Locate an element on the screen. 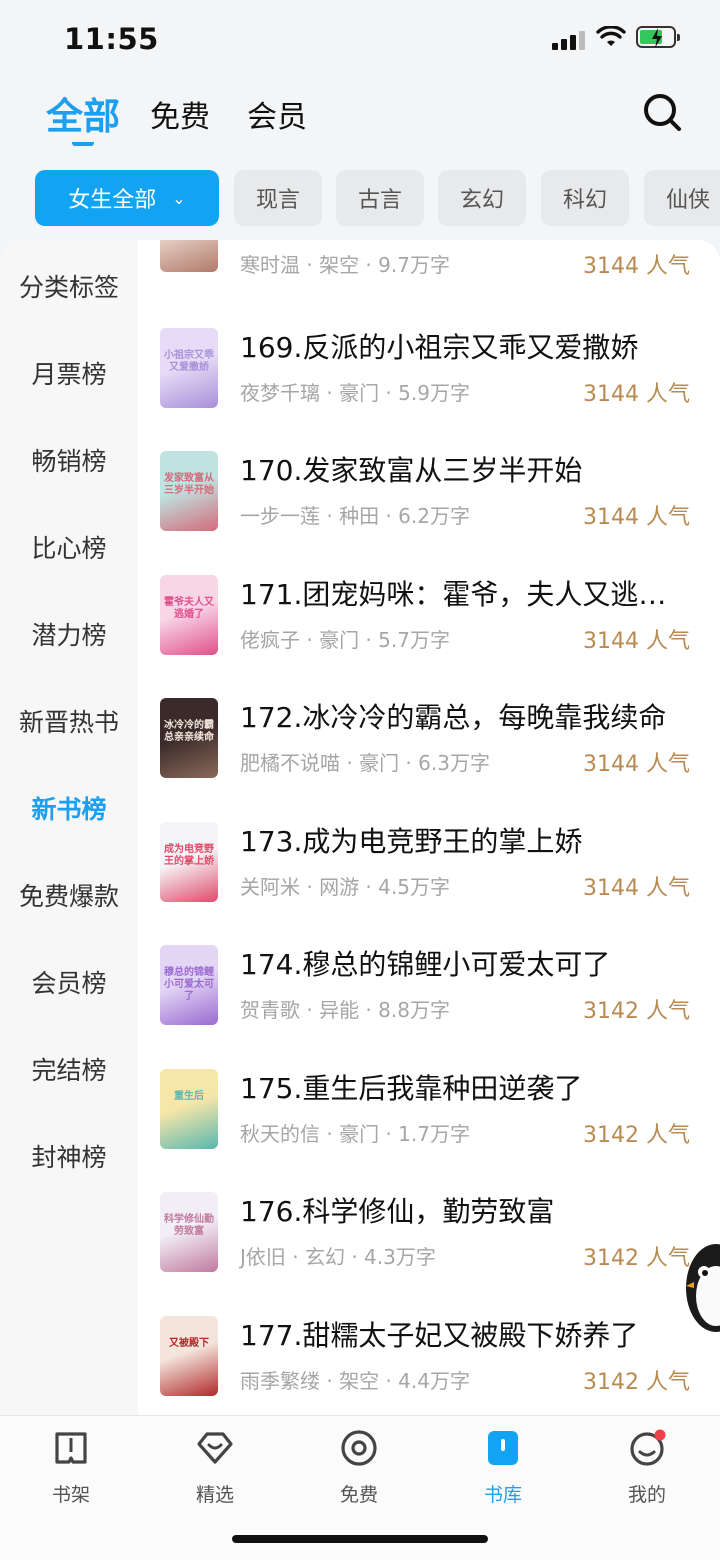 This screenshot has height=1560, width=720. book-title: 175.重生后我靠种田逆袭了 is located at coordinates (411, 1088).